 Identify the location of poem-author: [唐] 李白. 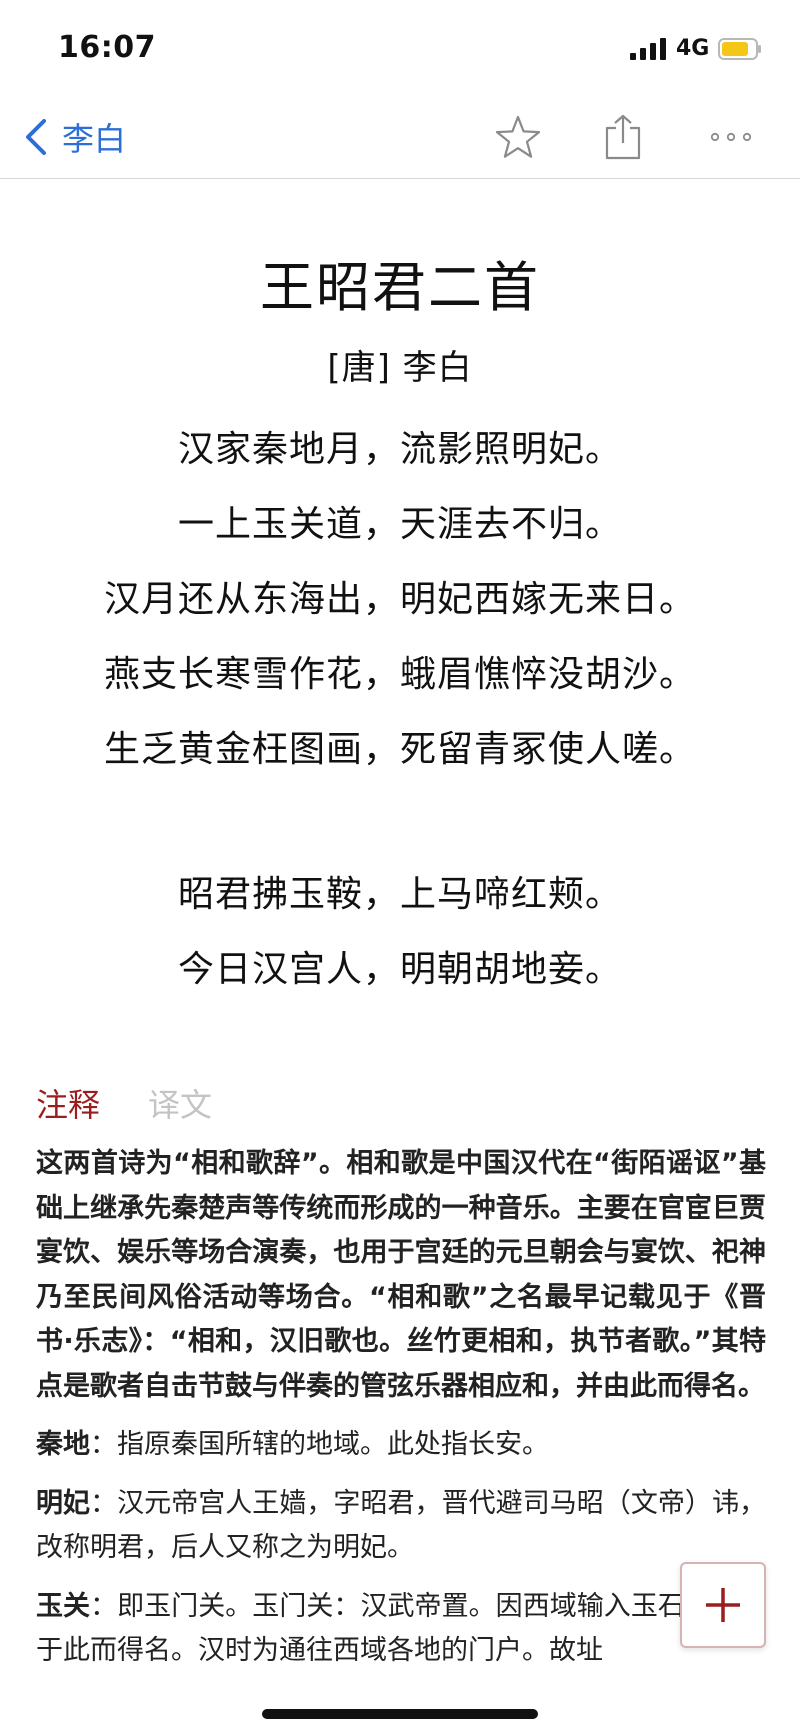
(400, 368).